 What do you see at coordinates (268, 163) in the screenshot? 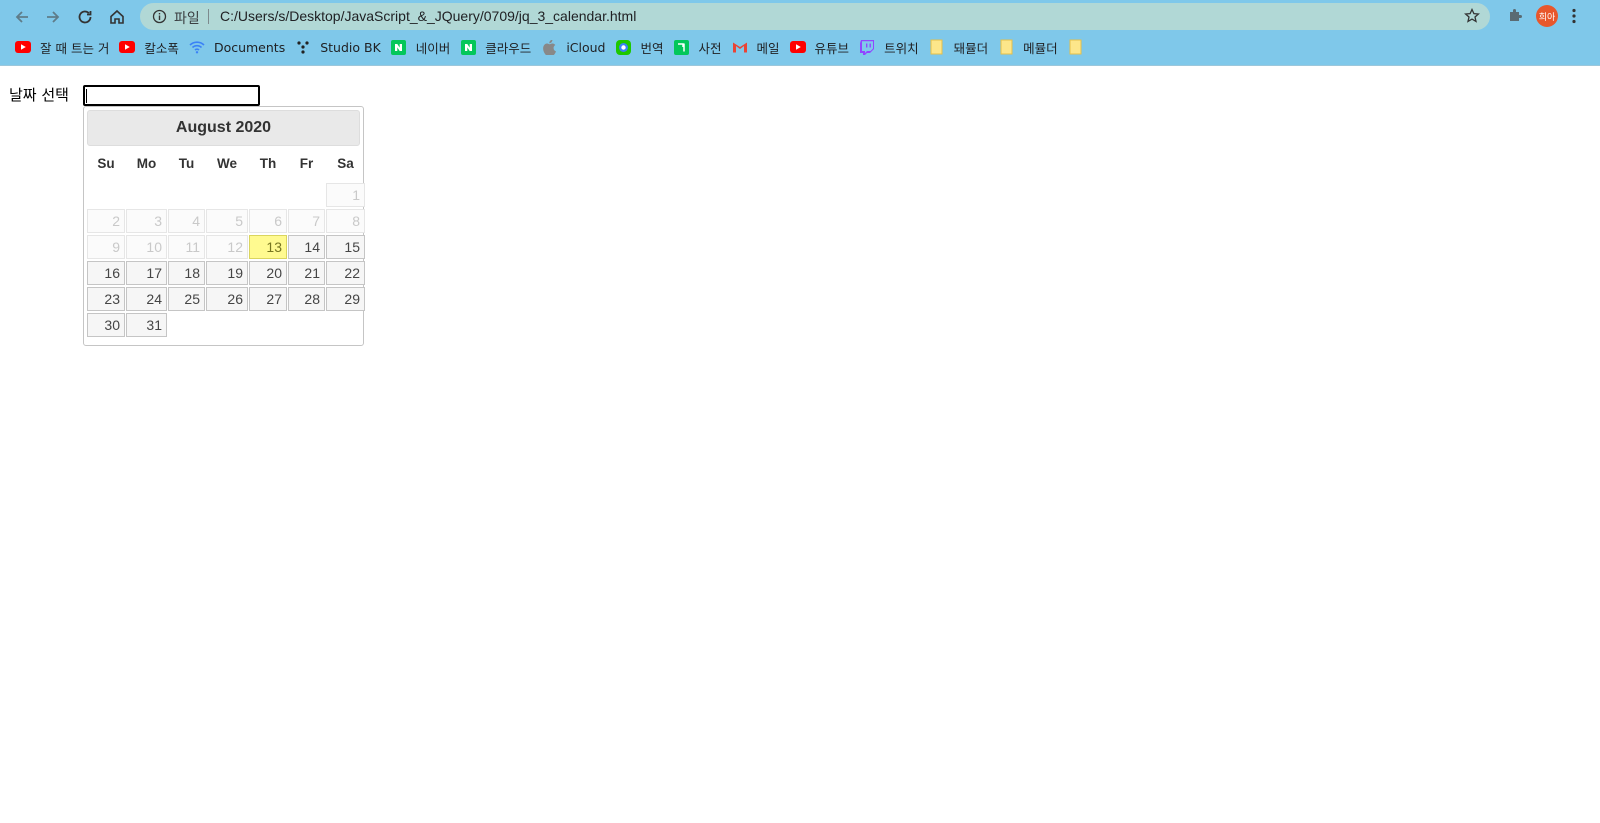
I see `weekday-label: Th` at bounding box center [268, 163].